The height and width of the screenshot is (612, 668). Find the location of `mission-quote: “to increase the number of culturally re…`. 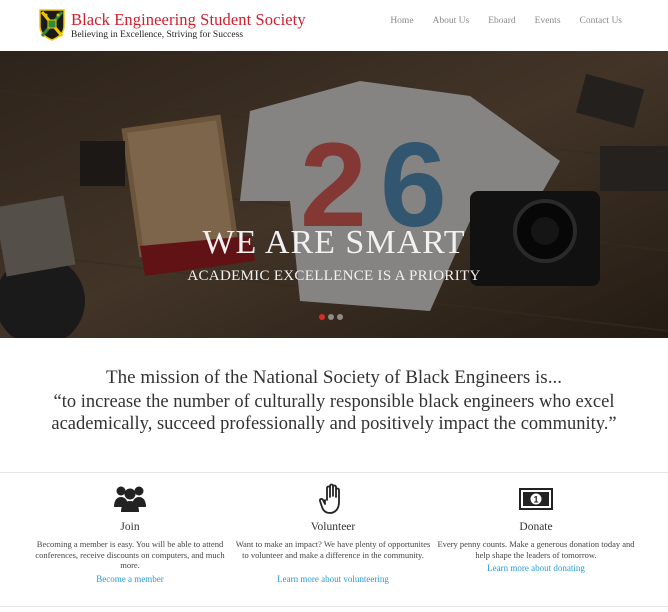

mission-quote: “to increase the number of culturally re… is located at coordinates (334, 413).